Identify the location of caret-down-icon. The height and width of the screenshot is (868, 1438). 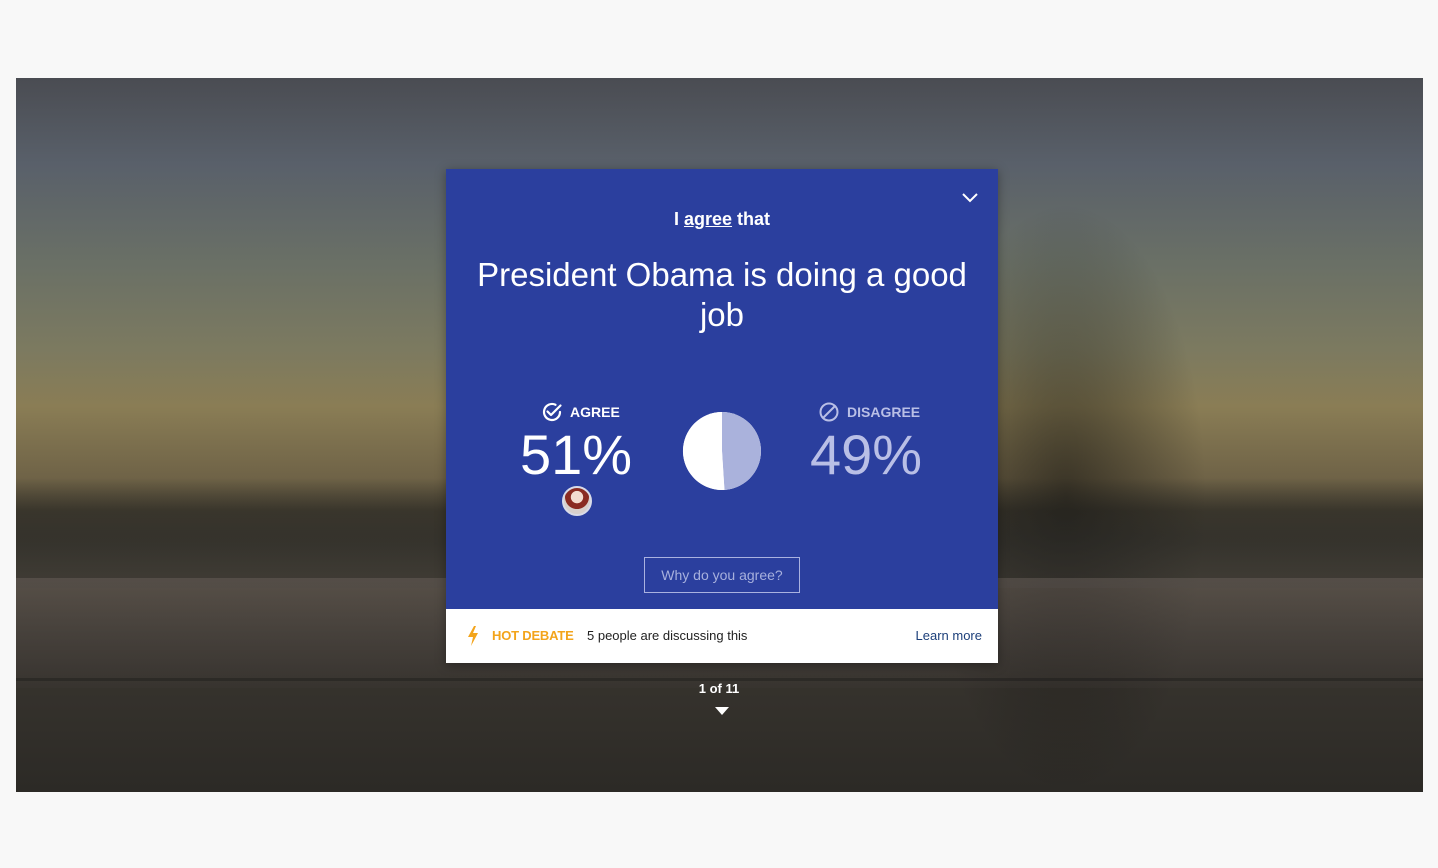
(722, 711).